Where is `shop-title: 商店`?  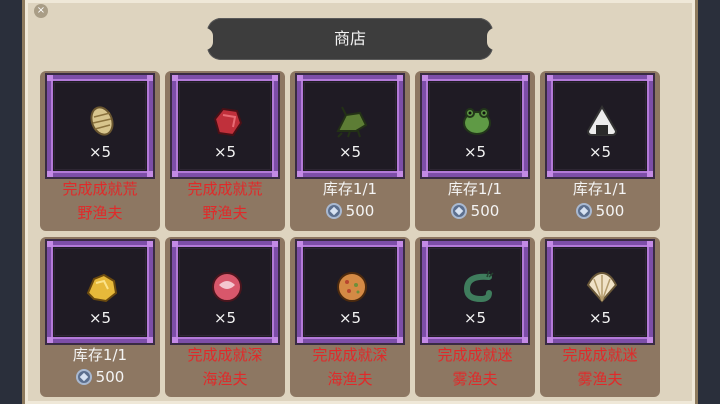
shop-title: 商店 is located at coordinates (349, 38).